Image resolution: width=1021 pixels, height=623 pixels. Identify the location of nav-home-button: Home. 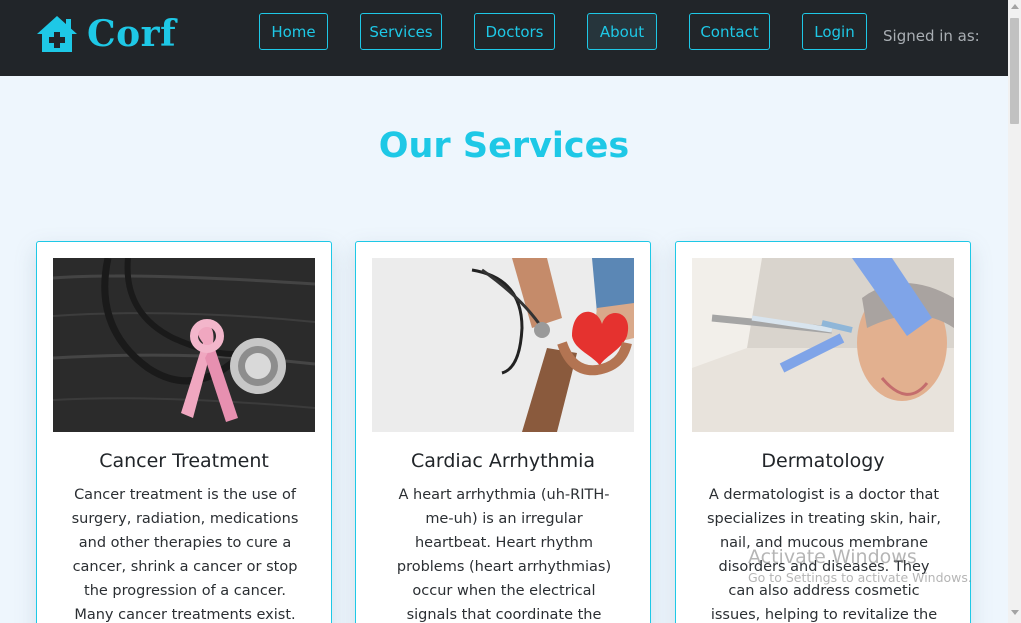
(293, 31).